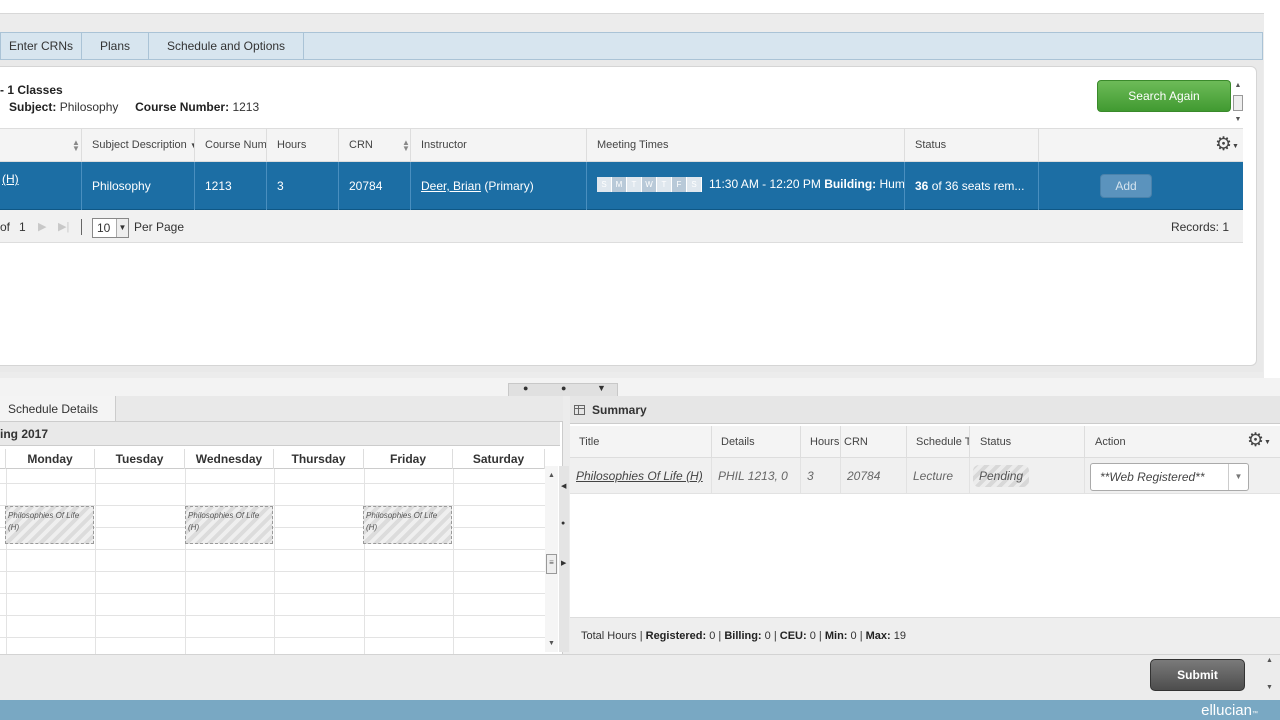 The image size is (1280, 720). Describe the element at coordinates (640, 387) in the screenshot. I see `panel-splitter: ● ● ▼` at that location.